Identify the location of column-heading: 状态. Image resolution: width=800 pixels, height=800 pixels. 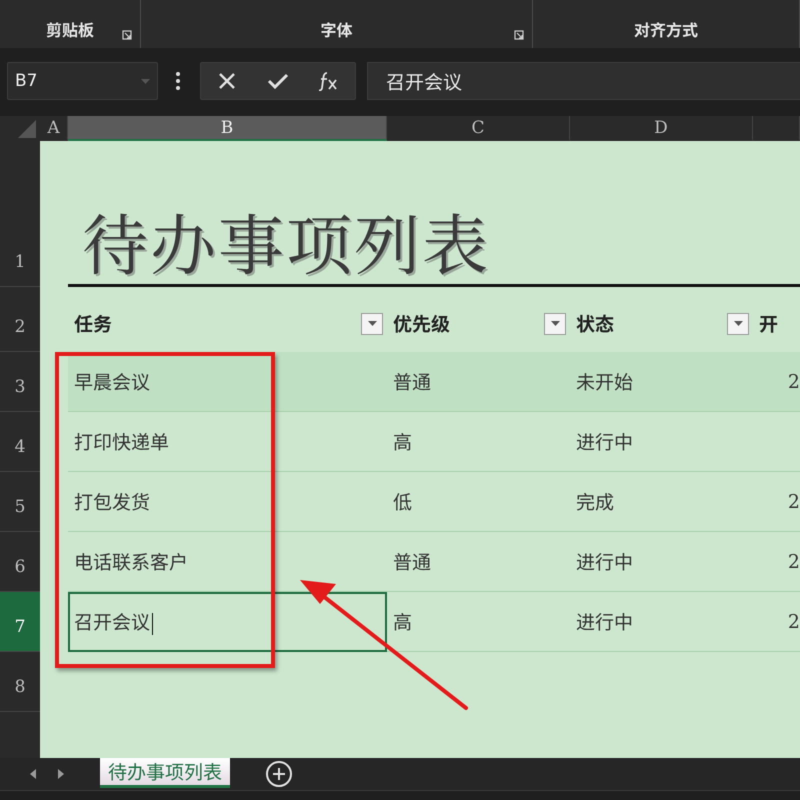
(595, 325).